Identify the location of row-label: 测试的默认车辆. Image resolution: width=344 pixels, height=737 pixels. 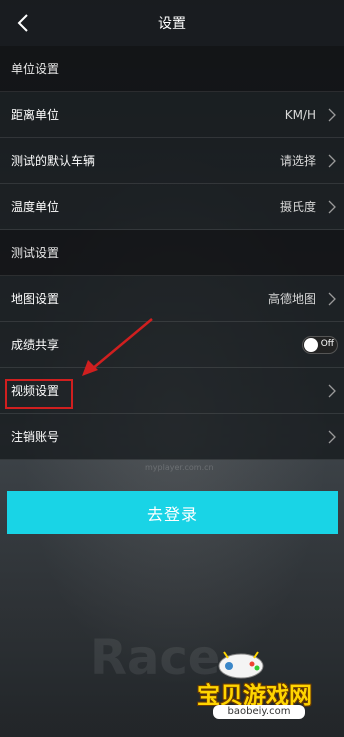
(53, 161).